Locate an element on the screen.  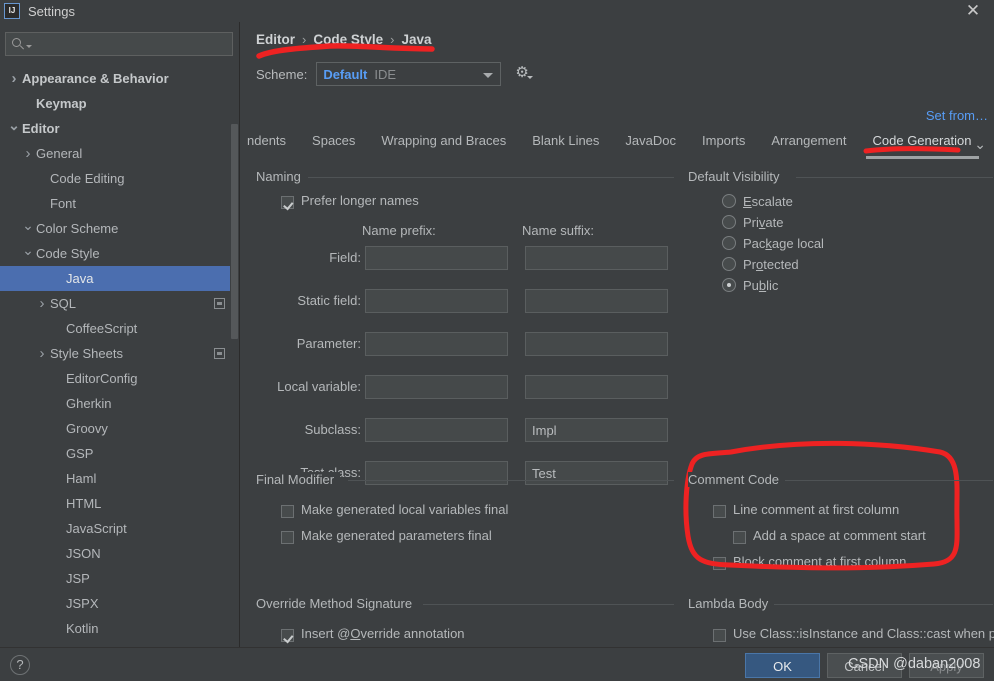
visibility-radio-private is located at coordinates (729, 222).